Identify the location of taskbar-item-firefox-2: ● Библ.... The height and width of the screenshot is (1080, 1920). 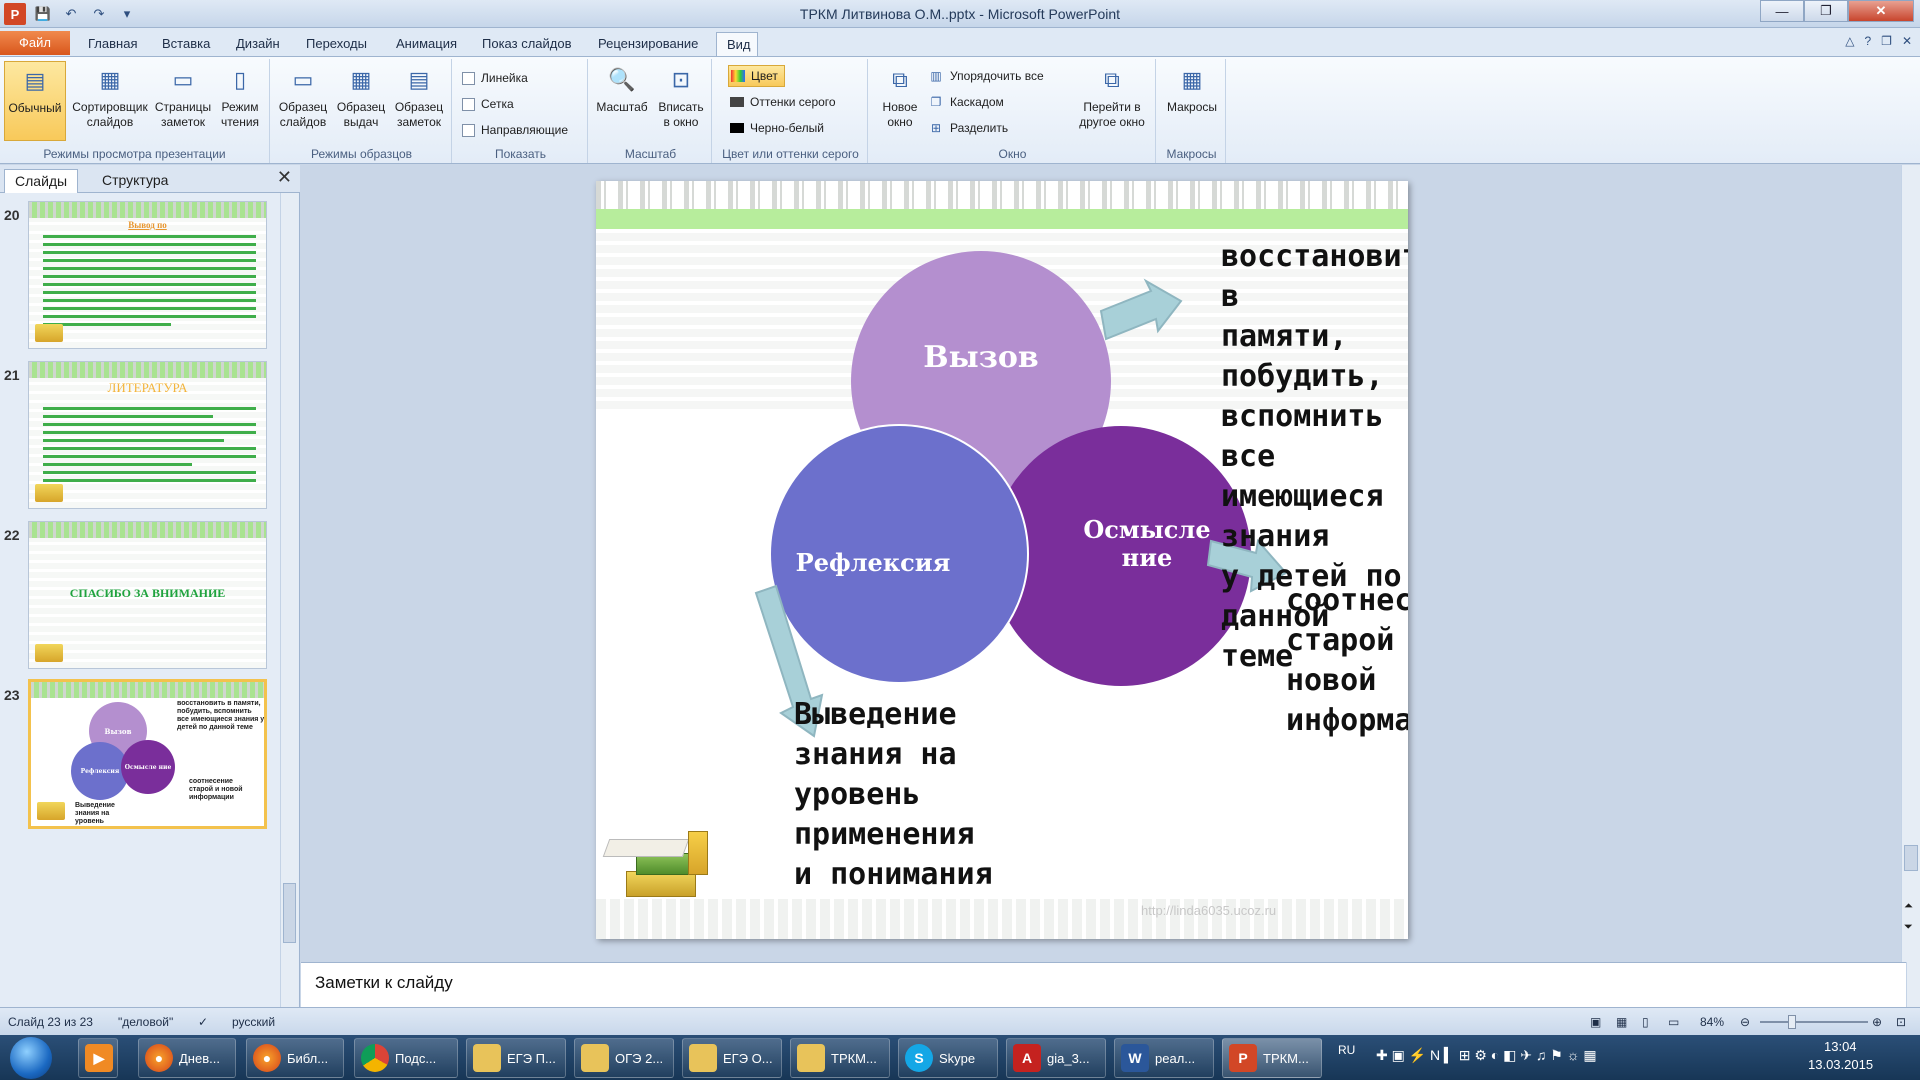
(295, 1058).